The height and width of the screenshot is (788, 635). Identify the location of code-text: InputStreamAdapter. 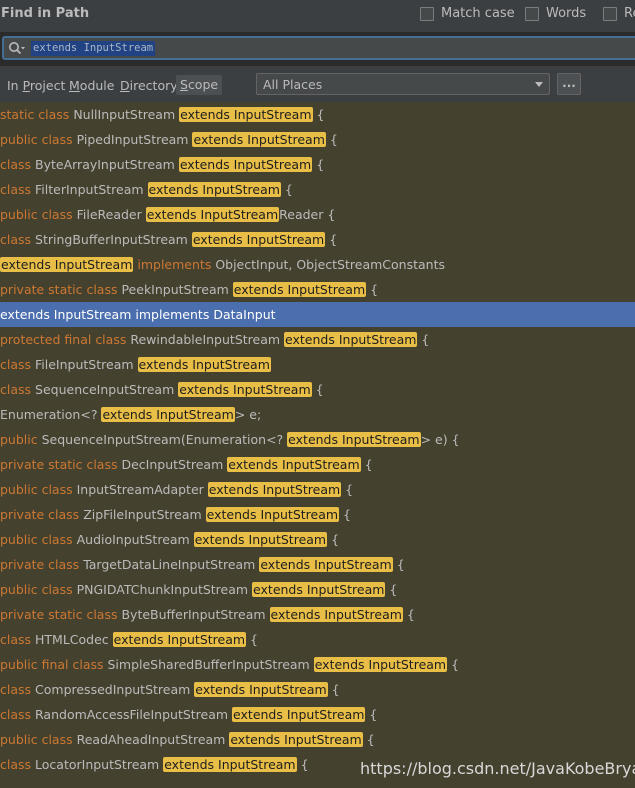
(142, 489).